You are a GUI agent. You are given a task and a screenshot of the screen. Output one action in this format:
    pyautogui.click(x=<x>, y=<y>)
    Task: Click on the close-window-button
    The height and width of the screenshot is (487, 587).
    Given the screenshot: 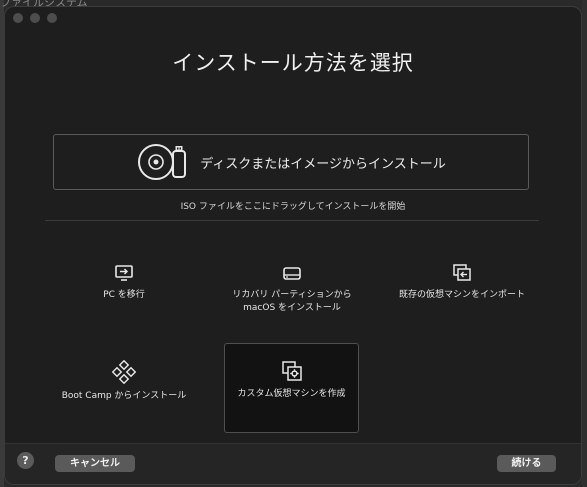 What is the action you would take?
    pyautogui.click(x=18, y=18)
    